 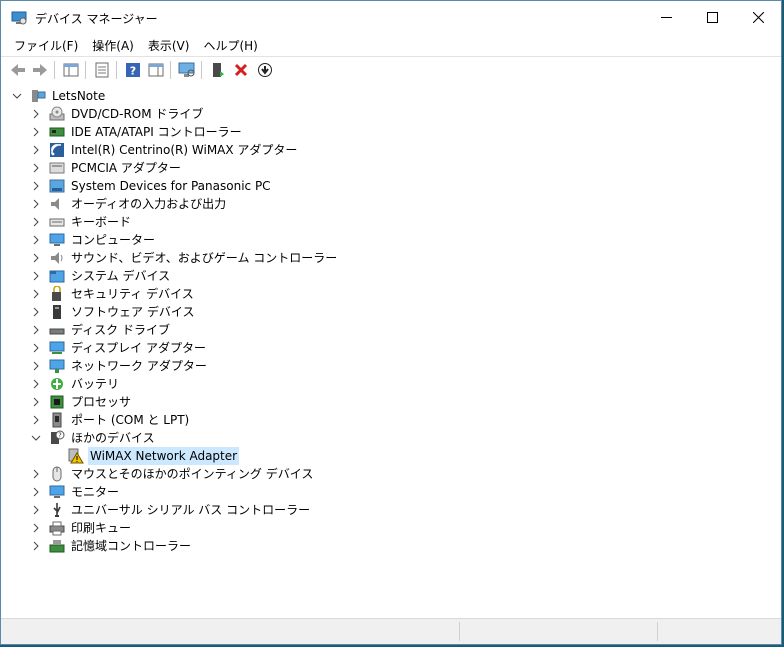 I want to click on console-tree-button, so click(x=71, y=70).